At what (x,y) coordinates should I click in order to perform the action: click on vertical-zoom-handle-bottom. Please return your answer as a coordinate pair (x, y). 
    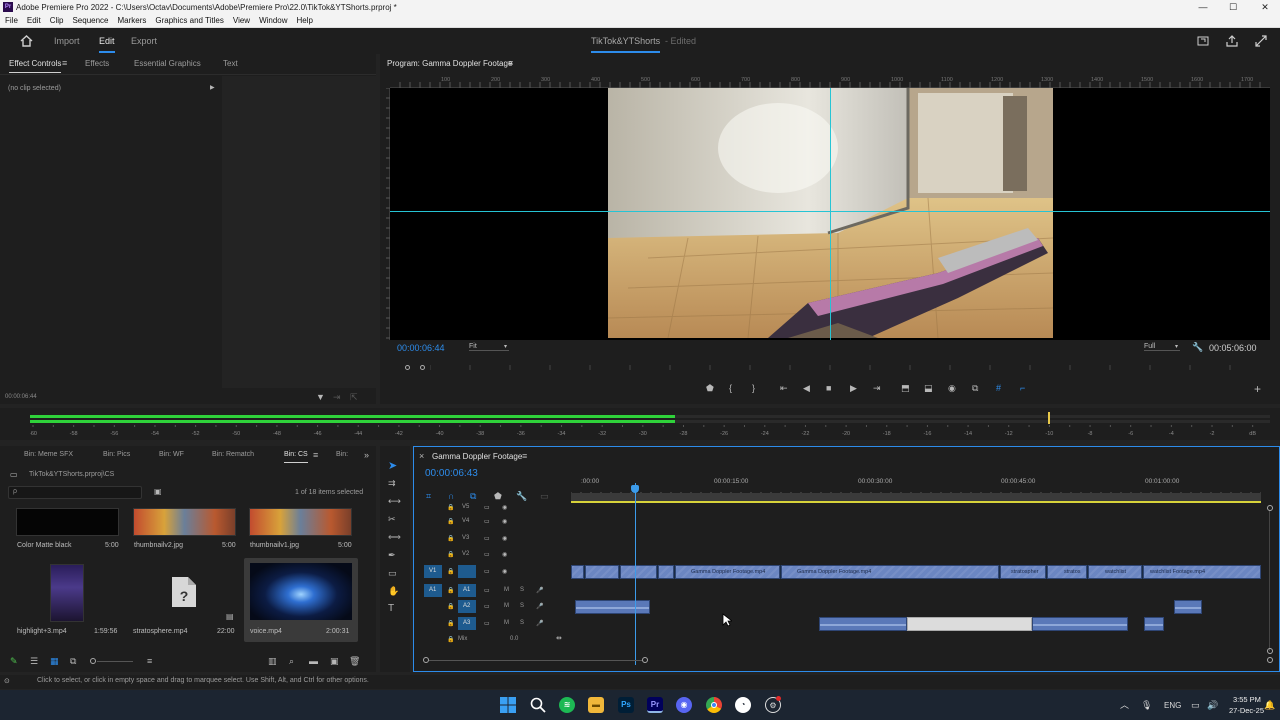
    Looking at the image, I should click on (1270, 651).